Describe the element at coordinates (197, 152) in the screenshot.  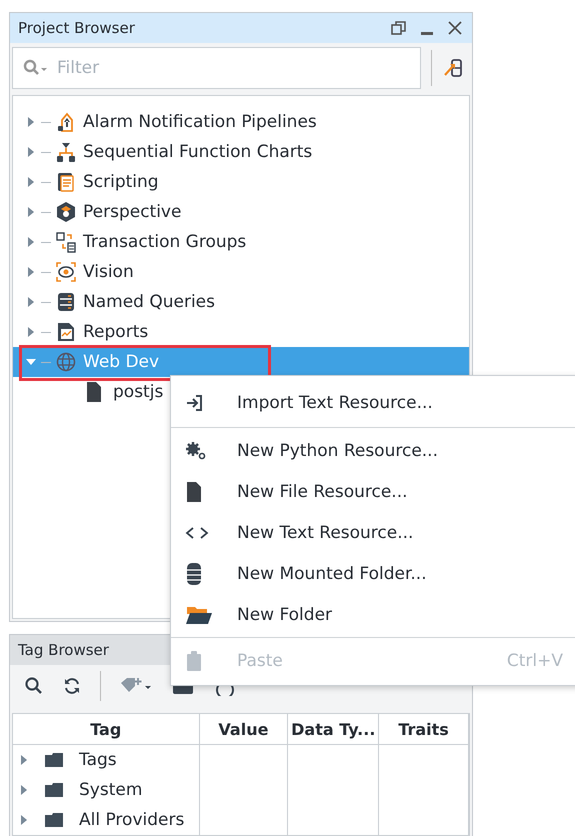
I see `tree-item: Sequential Function Charts` at that location.